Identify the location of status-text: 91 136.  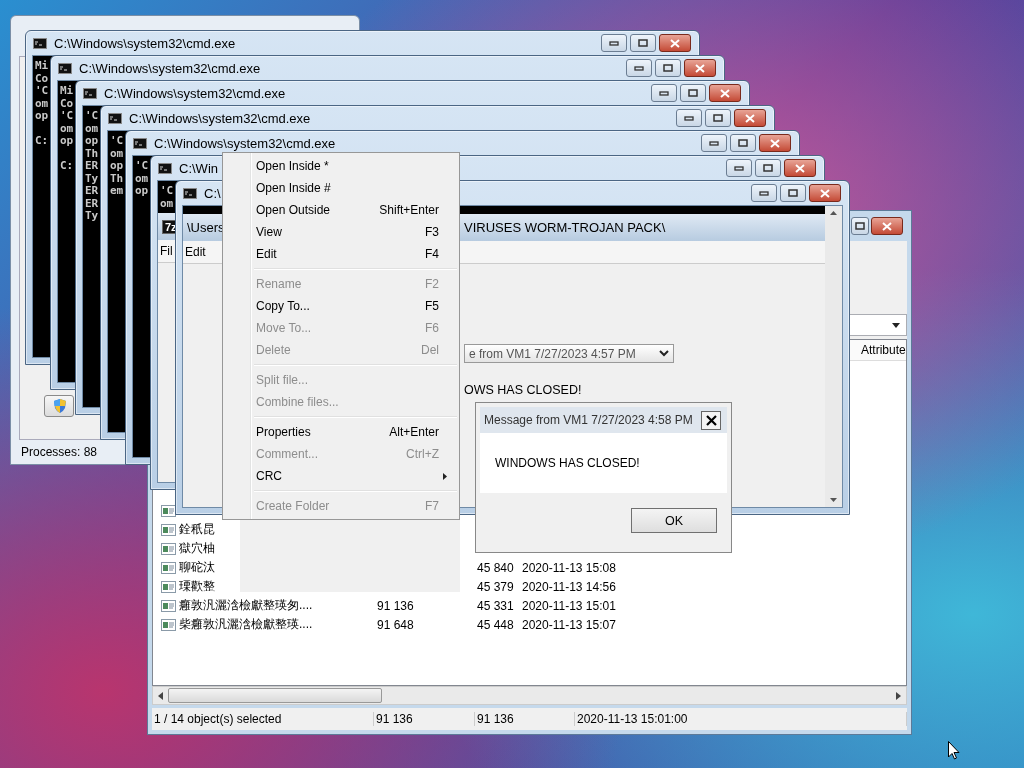
(394, 719).